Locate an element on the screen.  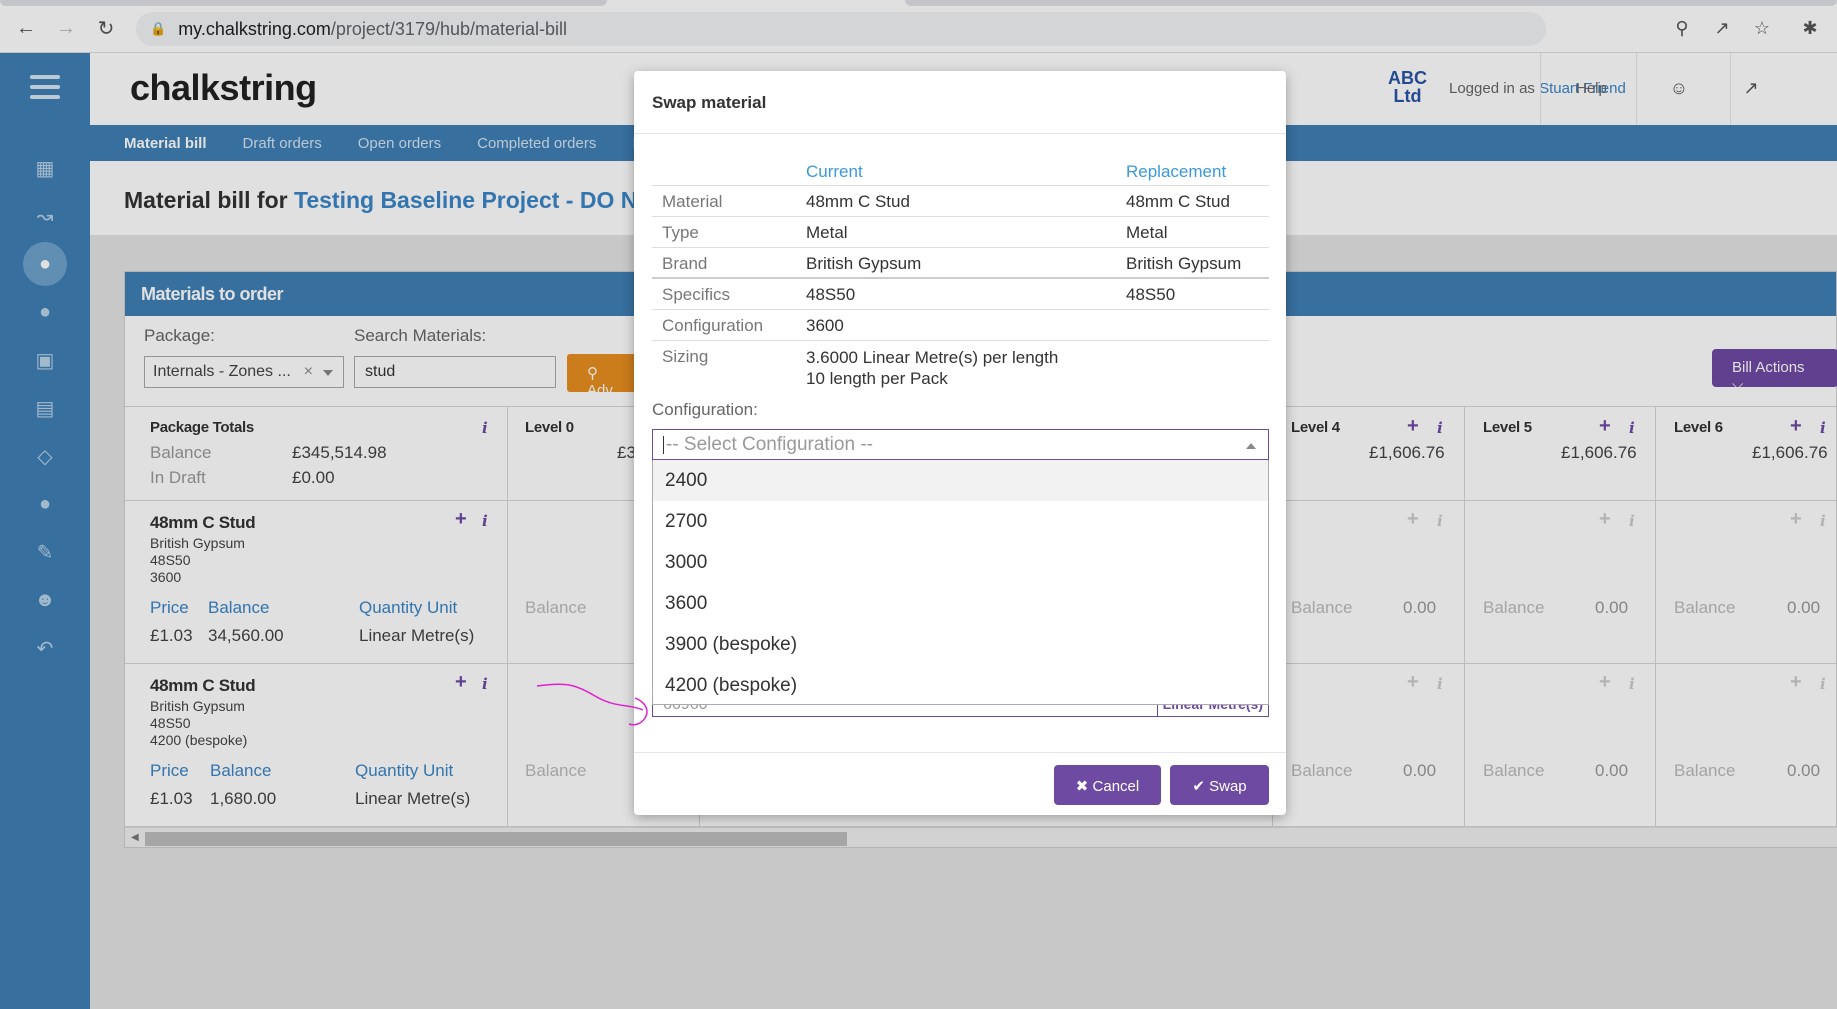
check-icon: ✔ is located at coordinates (1198, 786).